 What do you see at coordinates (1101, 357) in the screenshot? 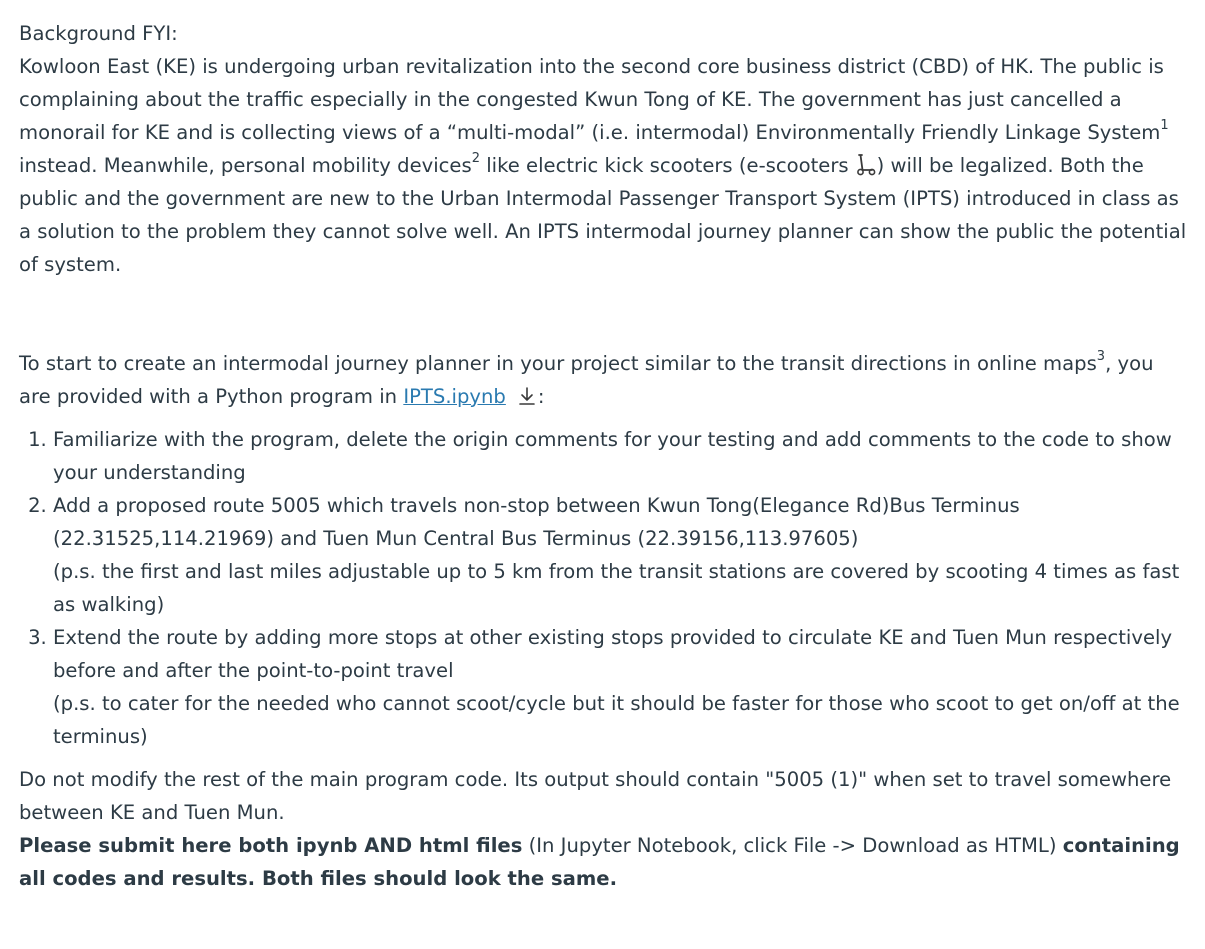
I see `footnote-3: 3` at bounding box center [1101, 357].